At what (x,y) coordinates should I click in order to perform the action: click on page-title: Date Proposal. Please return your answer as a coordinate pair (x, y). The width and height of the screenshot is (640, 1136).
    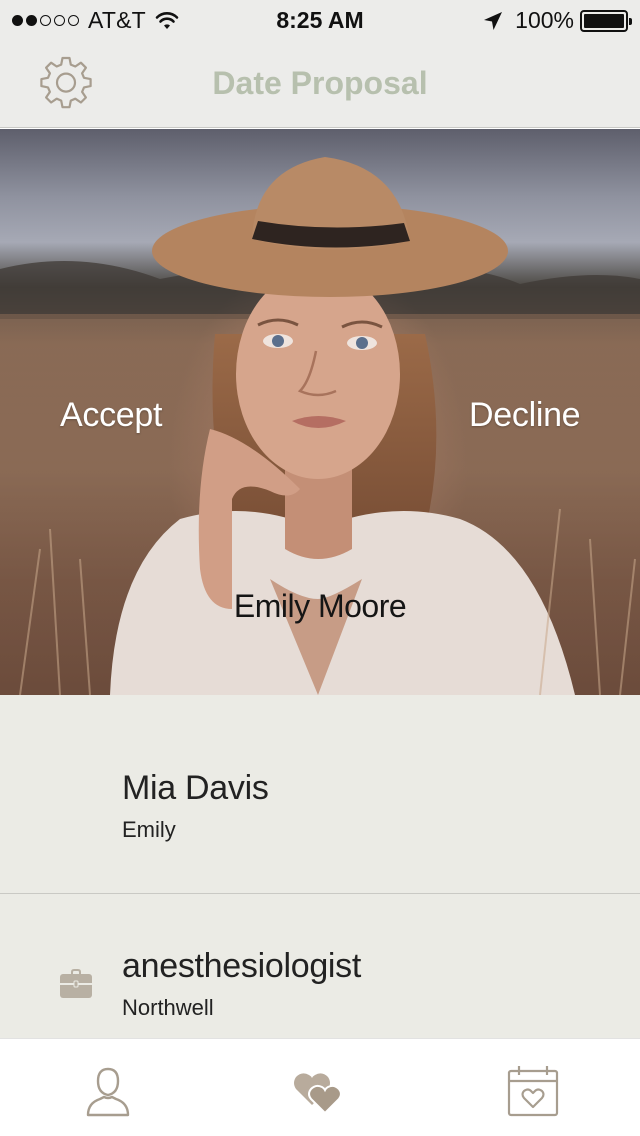
    Looking at the image, I should click on (320, 83).